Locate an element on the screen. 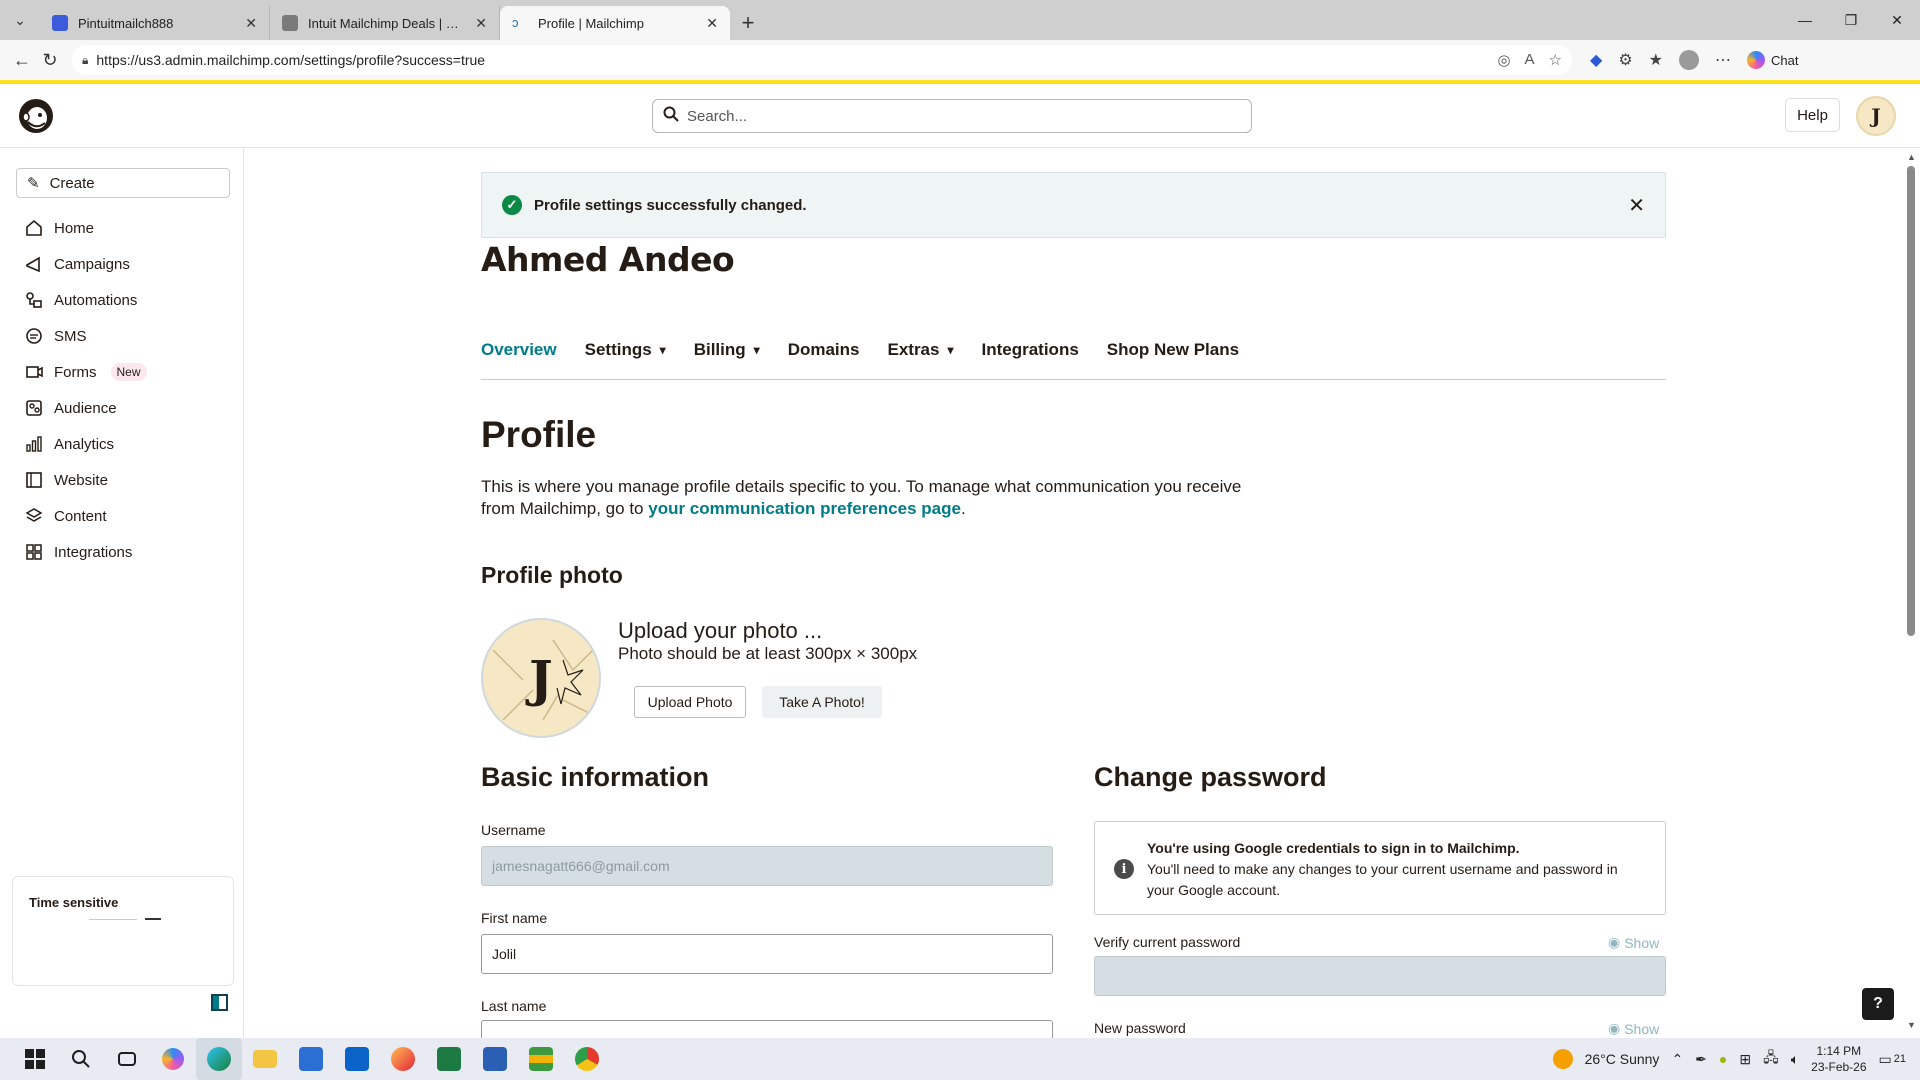  firefox-icon is located at coordinates (403, 1059).